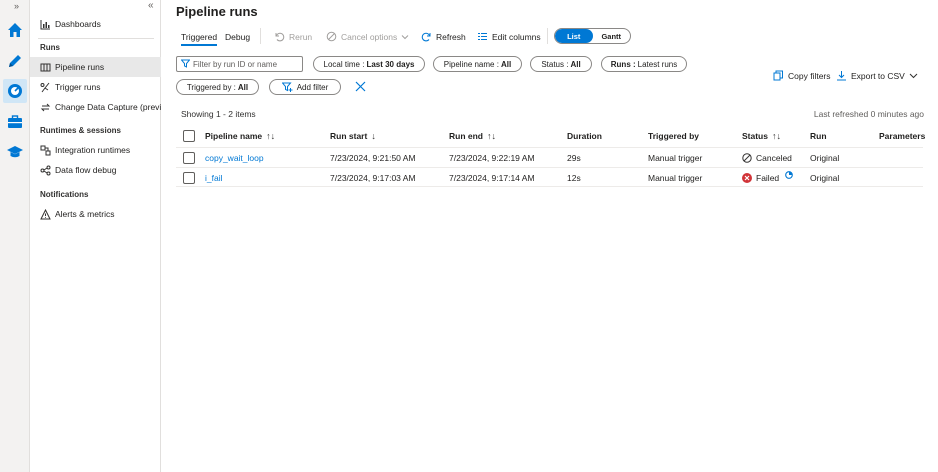  I want to click on run-end-cell: 7/23/2024, 9:17:14 AM, so click(492, 178).